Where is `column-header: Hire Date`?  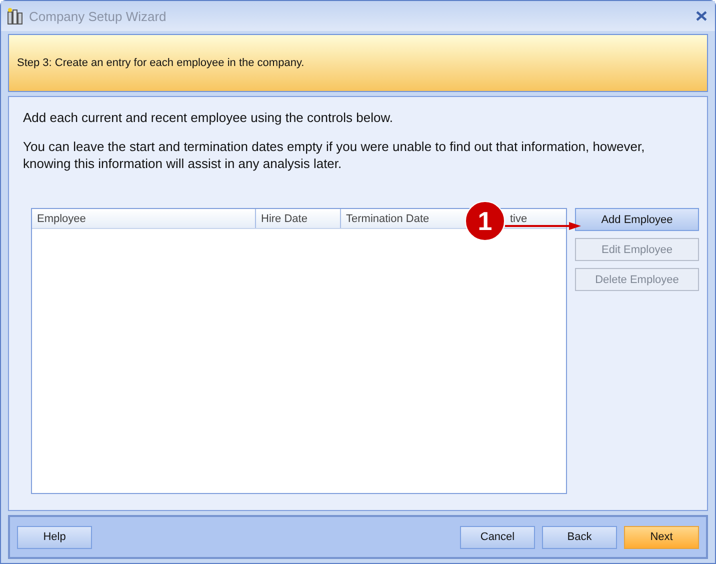 column-header: Hire Date is located at coordinates (298, 218).